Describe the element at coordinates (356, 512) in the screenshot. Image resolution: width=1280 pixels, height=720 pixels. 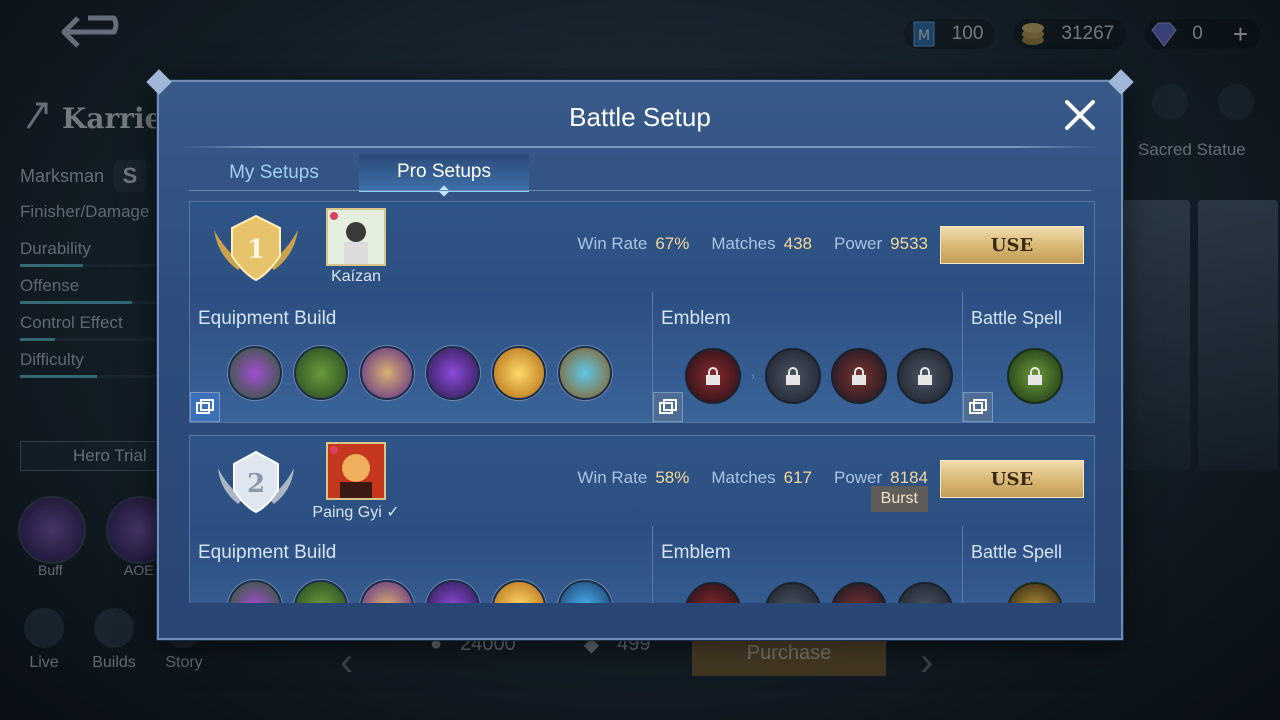
I see `player-name: Paing Gyi ✓` at that location.